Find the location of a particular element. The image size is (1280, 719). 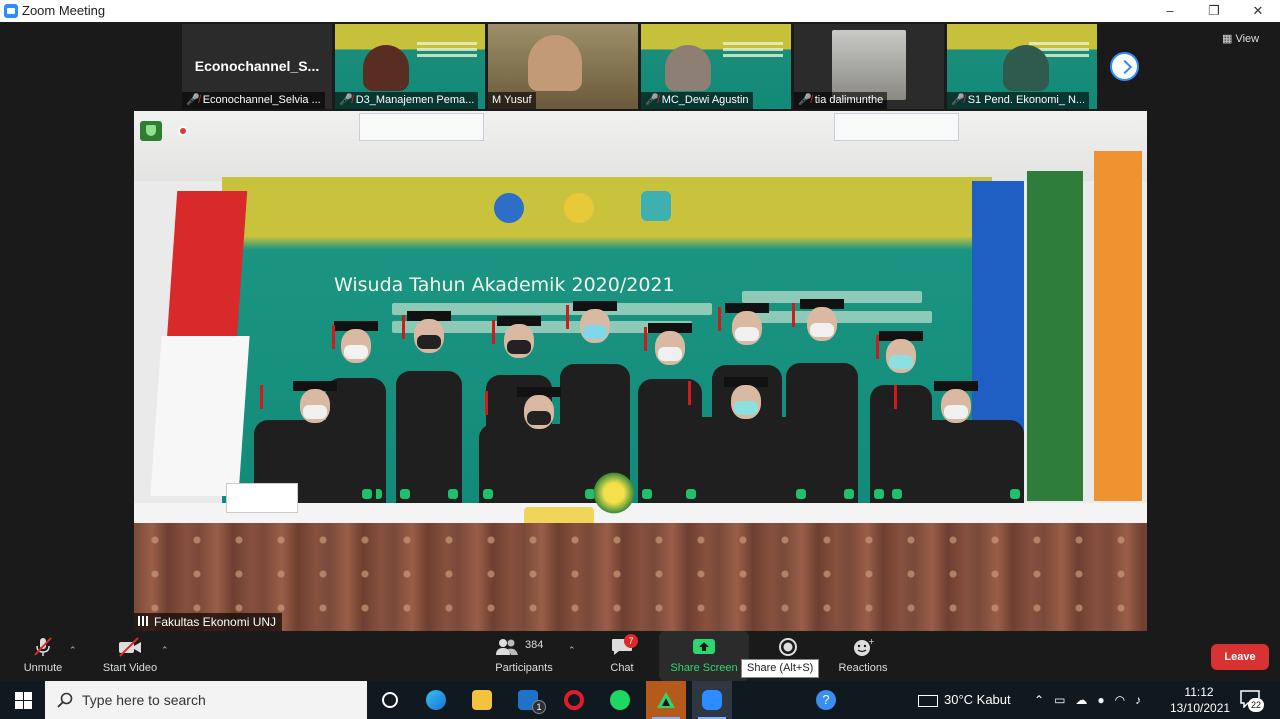

taskbar-search-input: Type here to search is located at coordinates (206, 700).